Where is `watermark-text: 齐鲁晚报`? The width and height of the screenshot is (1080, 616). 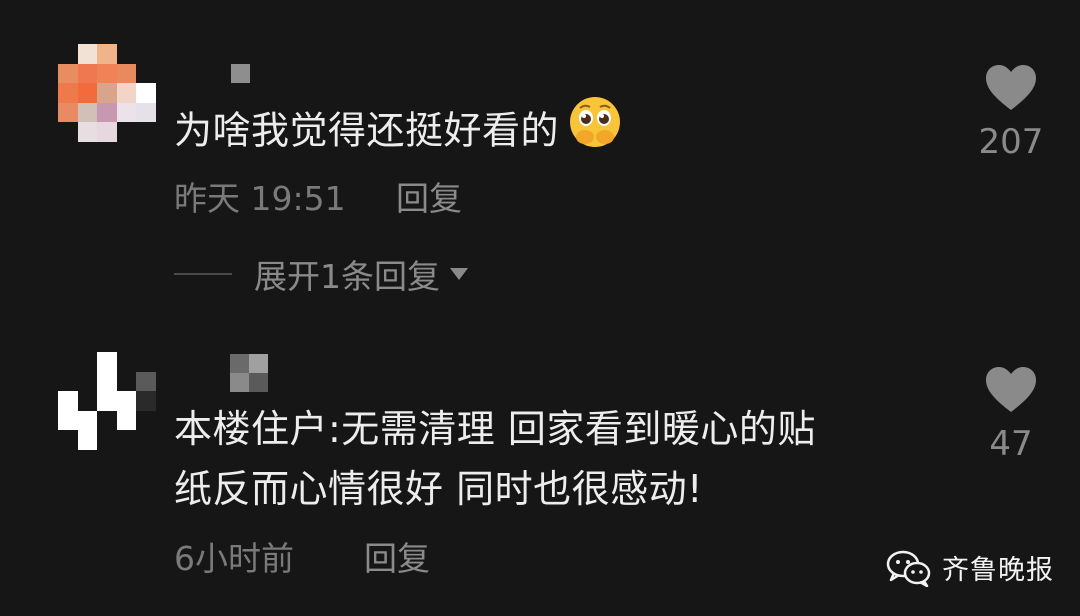 watermark-text: 齐鲁晚报 is located at coordinates (998, 570).